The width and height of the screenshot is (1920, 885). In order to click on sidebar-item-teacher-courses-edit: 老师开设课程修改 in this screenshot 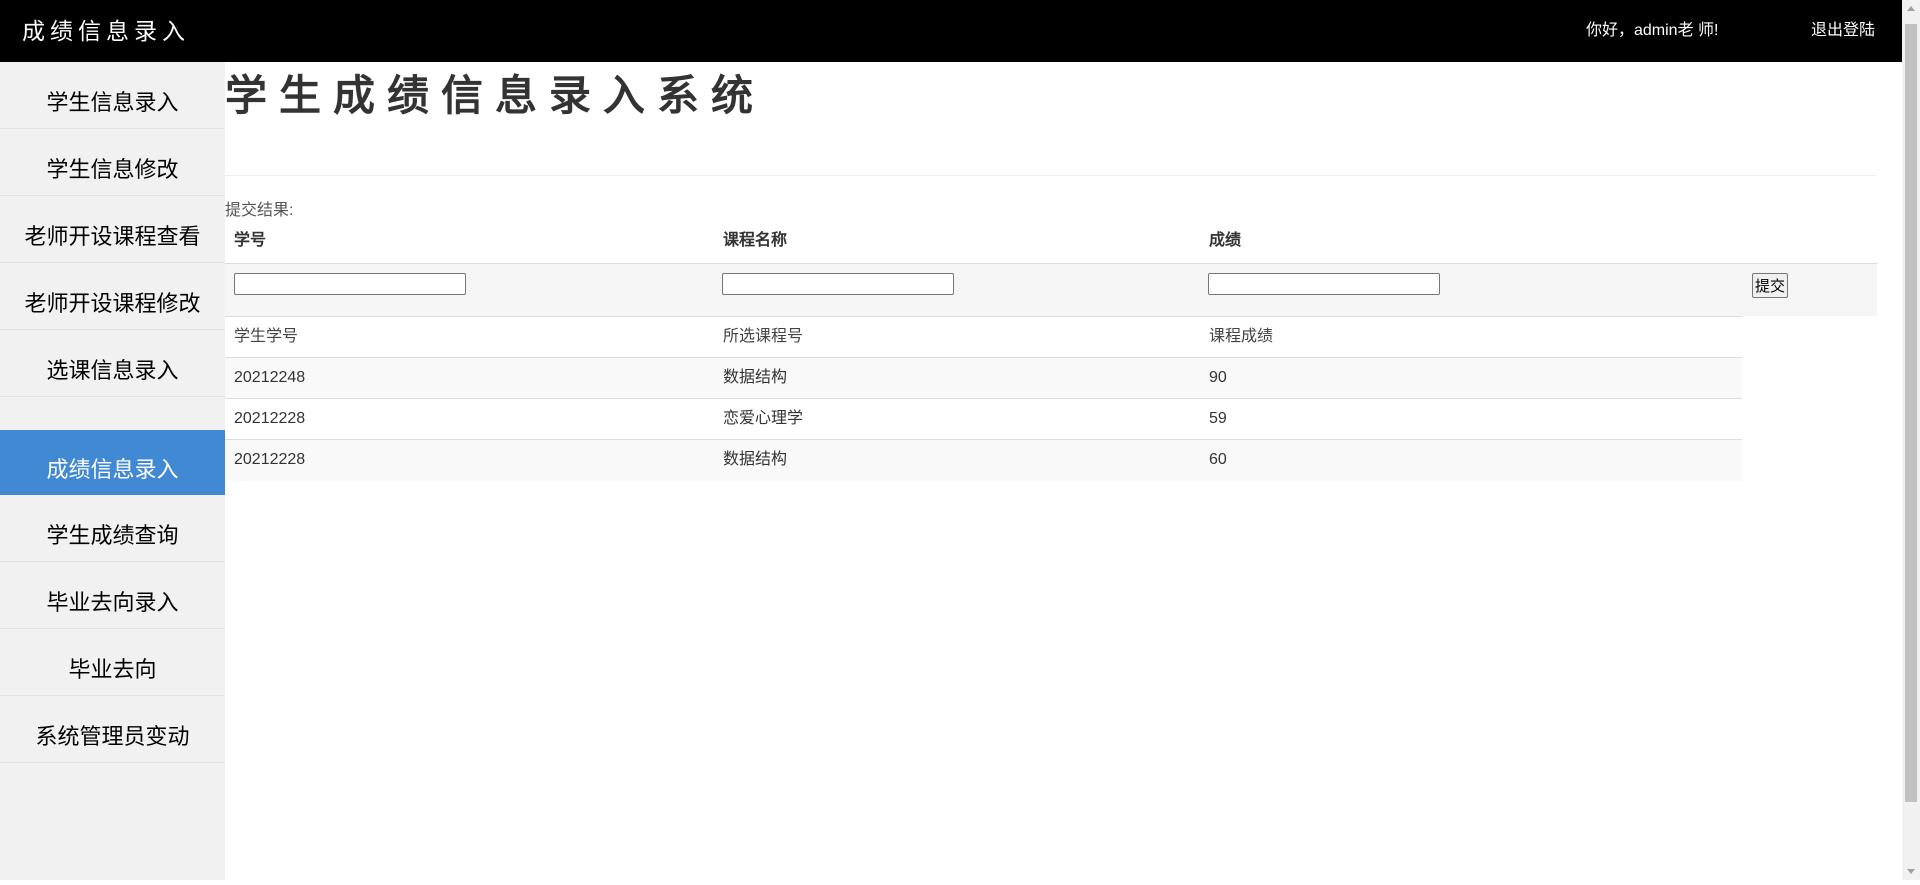, I will do `click(112, 296)`.